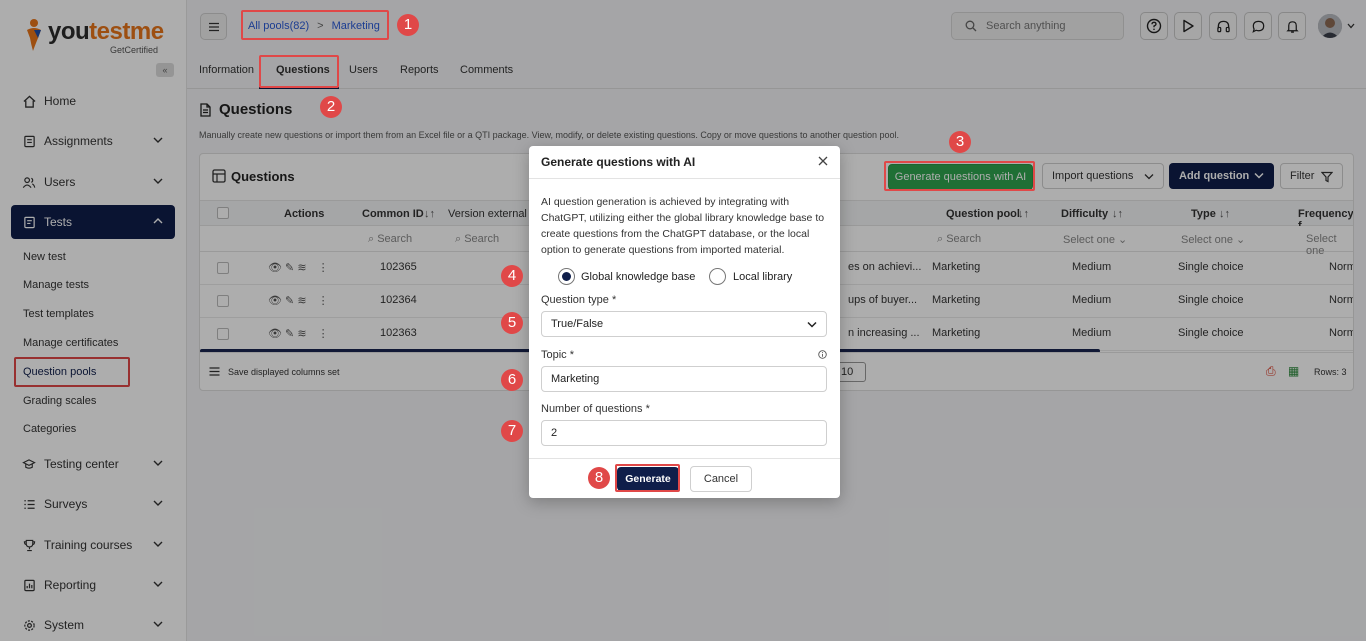 The height and width of the screenshot is (641, 1366). What do you see at coordinates (684, 379) in the screenshot?
I see `topic-input: Marketing` at bounding box center [684, 379].